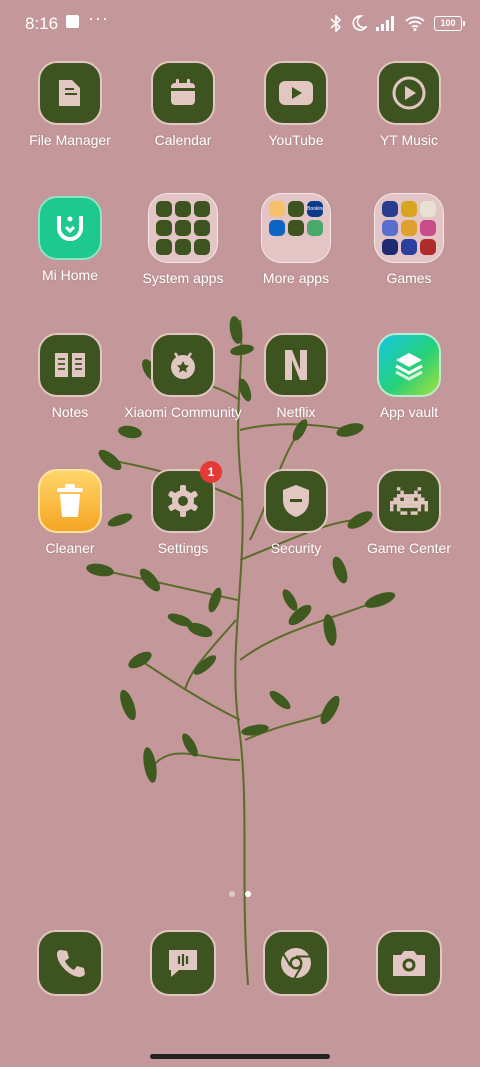 The image size is (480, 1067). I want to click on app-notes: Notes, so click(70, 377).